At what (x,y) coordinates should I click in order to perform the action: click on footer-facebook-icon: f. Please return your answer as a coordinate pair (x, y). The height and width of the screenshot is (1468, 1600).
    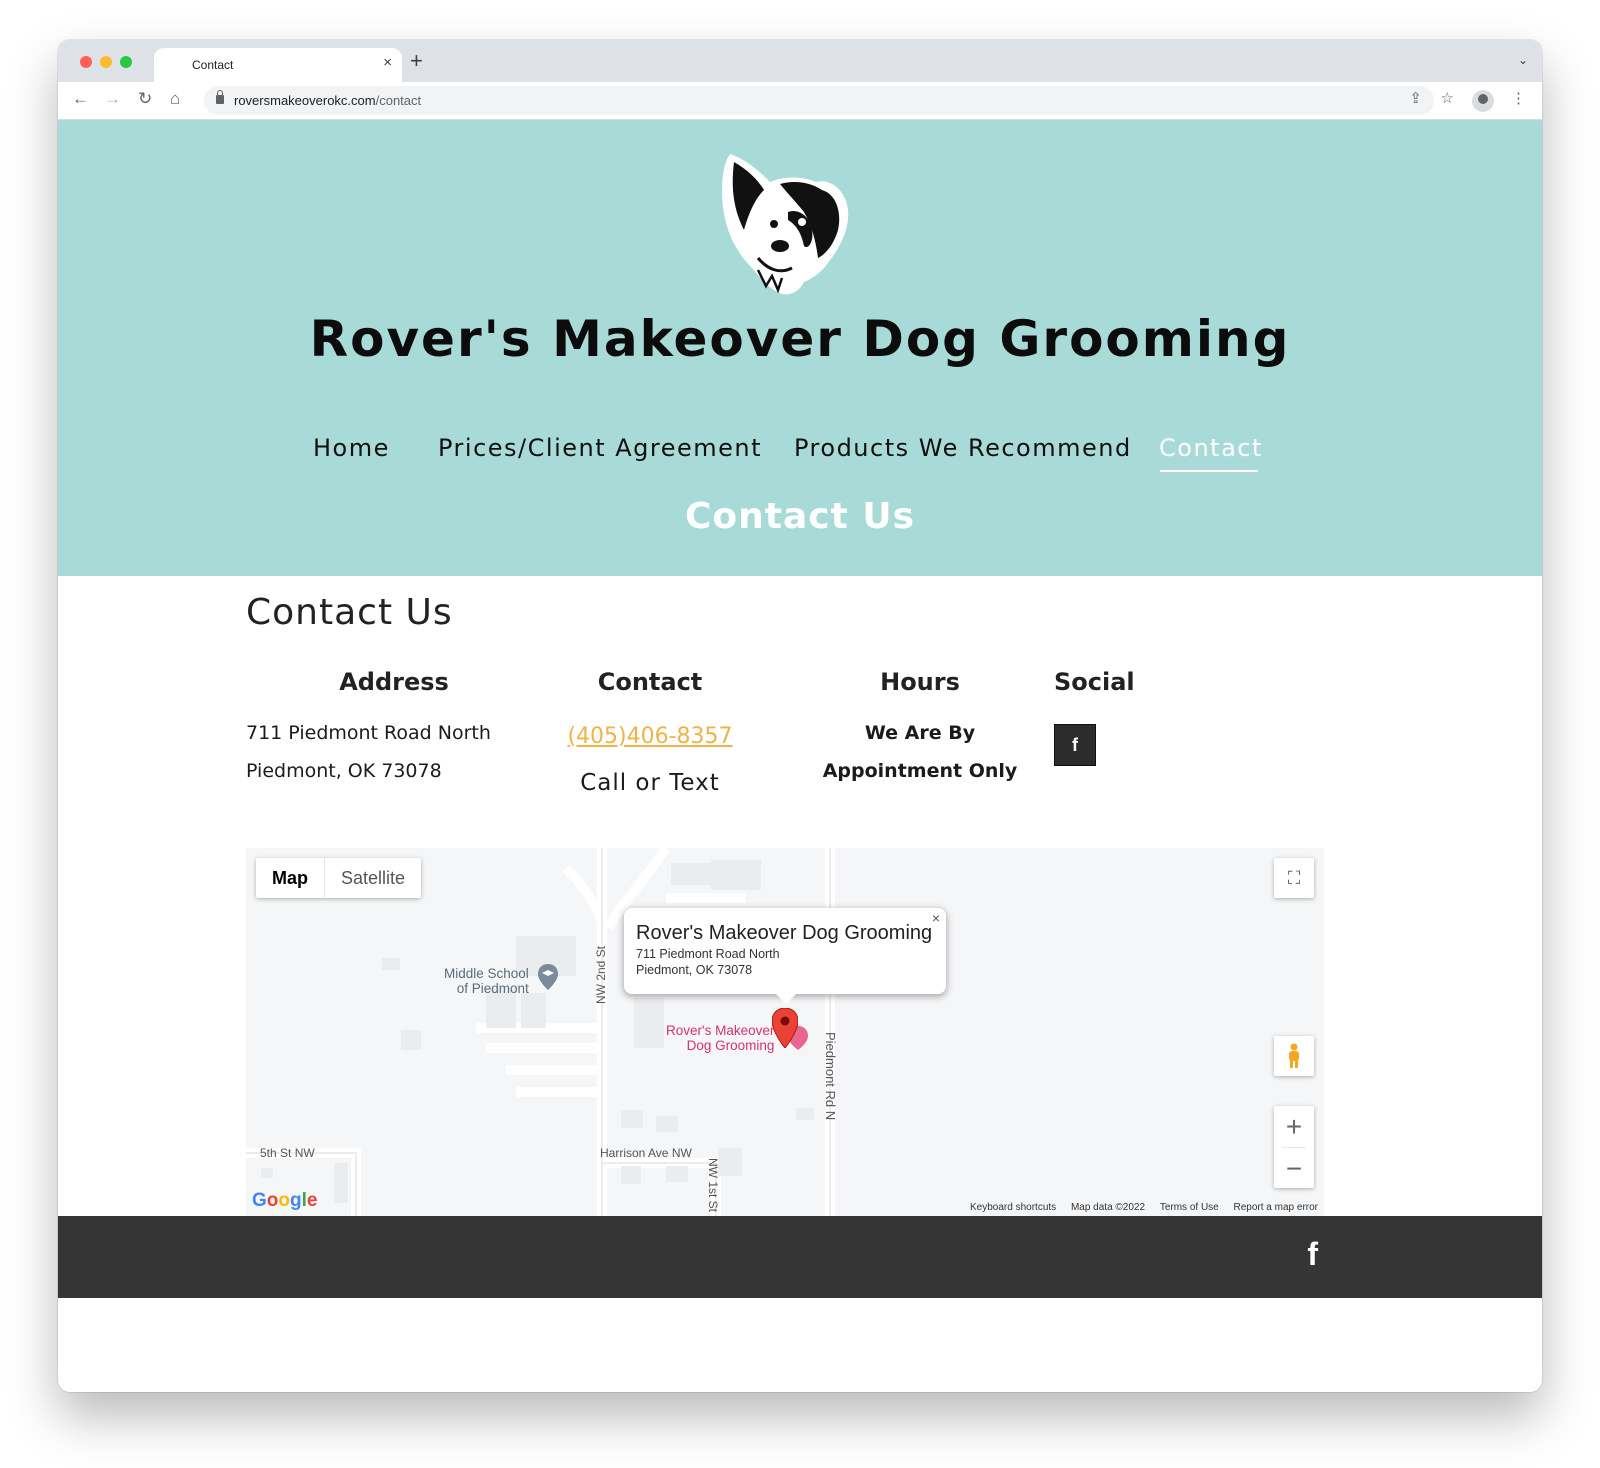
    Looking at the image, I should click on (1312, 1254).